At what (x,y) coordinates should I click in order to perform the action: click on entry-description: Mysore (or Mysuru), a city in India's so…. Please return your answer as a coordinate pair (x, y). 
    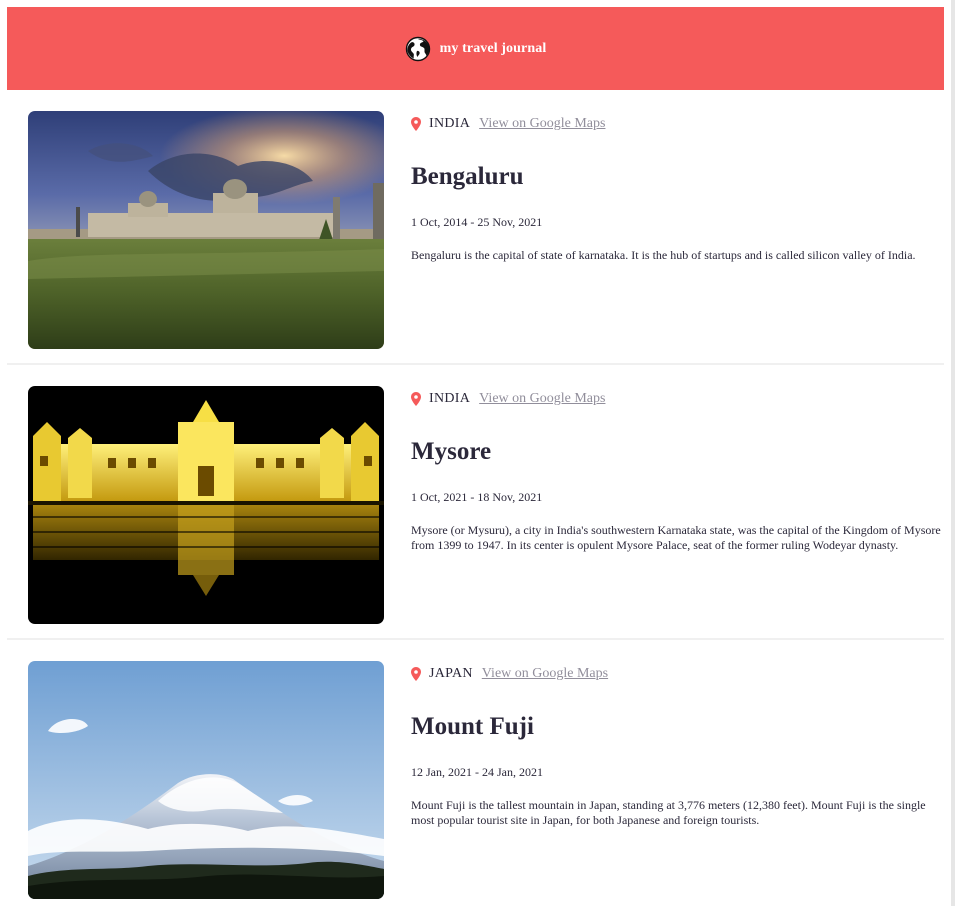
    Looking at the image, I should click on (676, 537).